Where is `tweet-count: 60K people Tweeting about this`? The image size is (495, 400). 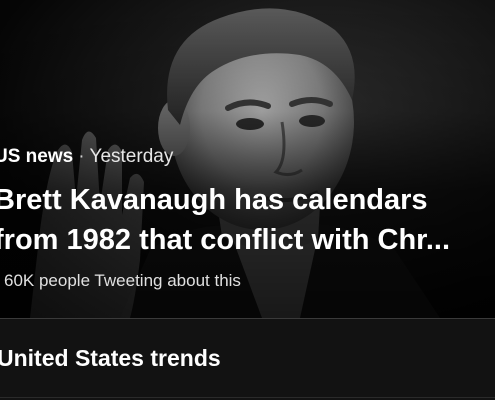 tweet-count: 60K people Tweeting about this is located at coordinates (122, 280).